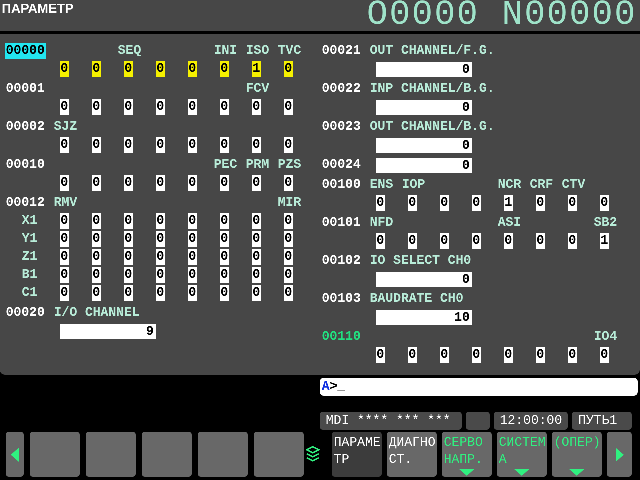 The image size is (640, 480). What do you see at coordinates (341, 261) in the screenshot?
I see `parameter-number: 00102` at bounding box center [341, 261].